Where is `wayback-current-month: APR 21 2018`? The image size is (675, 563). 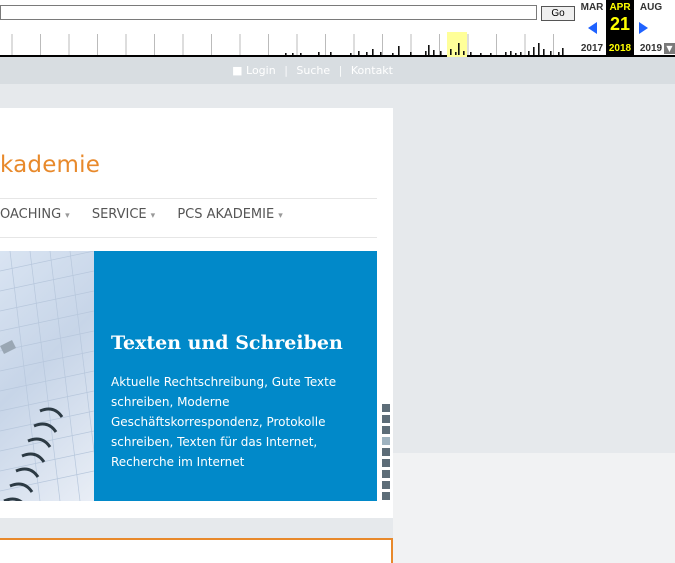 wayback-current-month: APR 21 2018 is located at coordinates (620, 28).